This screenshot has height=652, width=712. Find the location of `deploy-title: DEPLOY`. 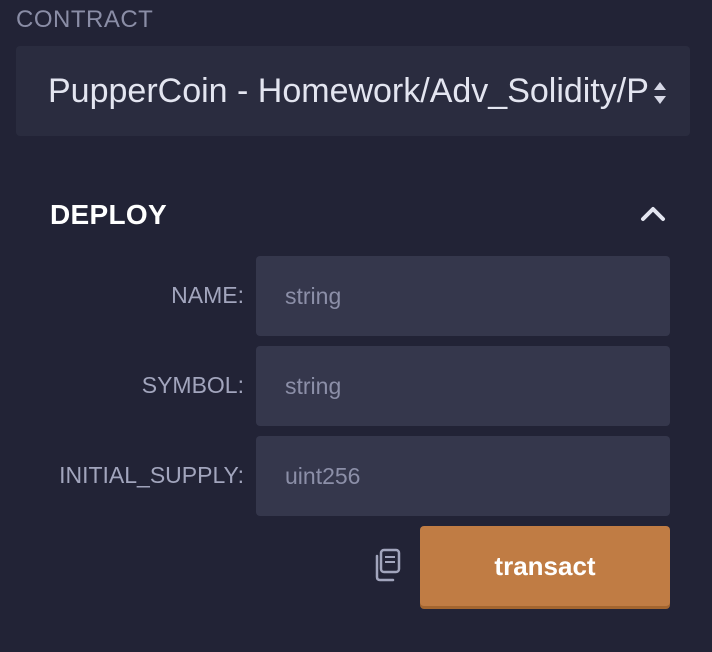

deploy-title: DEPLOY is located at coordinates (108, 214).